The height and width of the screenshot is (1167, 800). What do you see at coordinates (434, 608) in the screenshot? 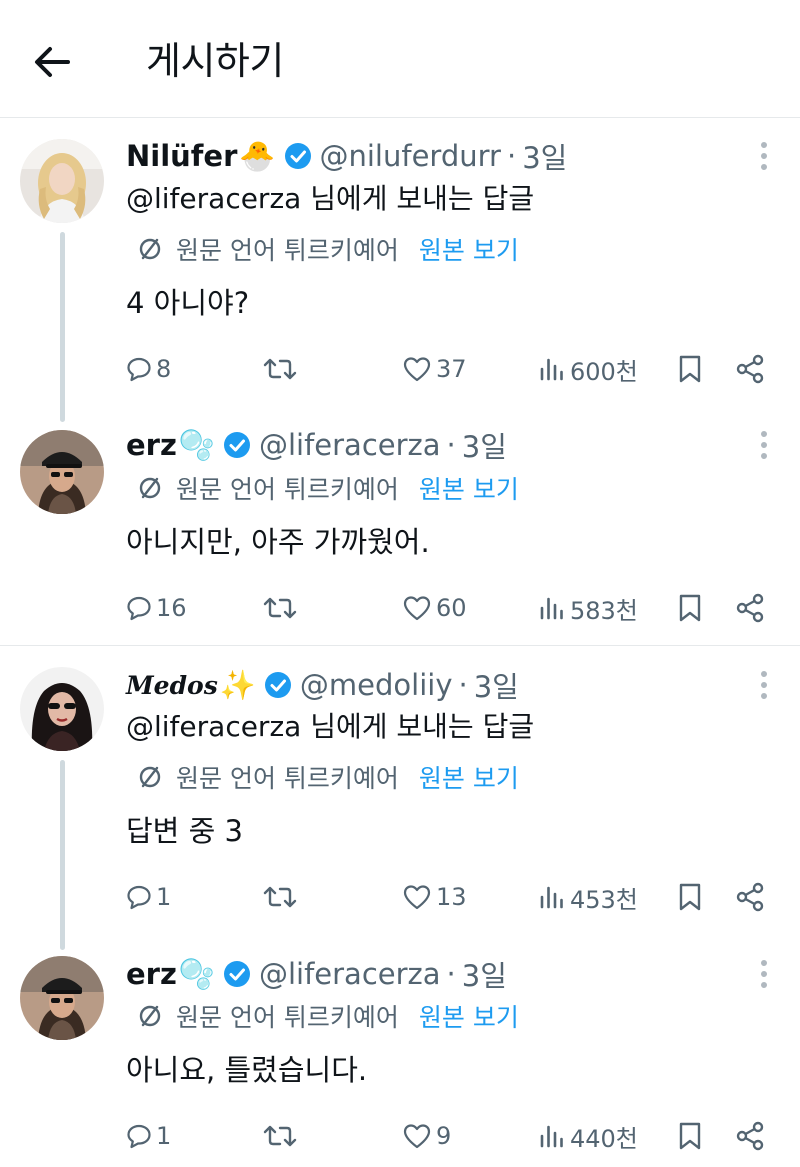
I see `like-button: 60` at bounding box center [434, 608].